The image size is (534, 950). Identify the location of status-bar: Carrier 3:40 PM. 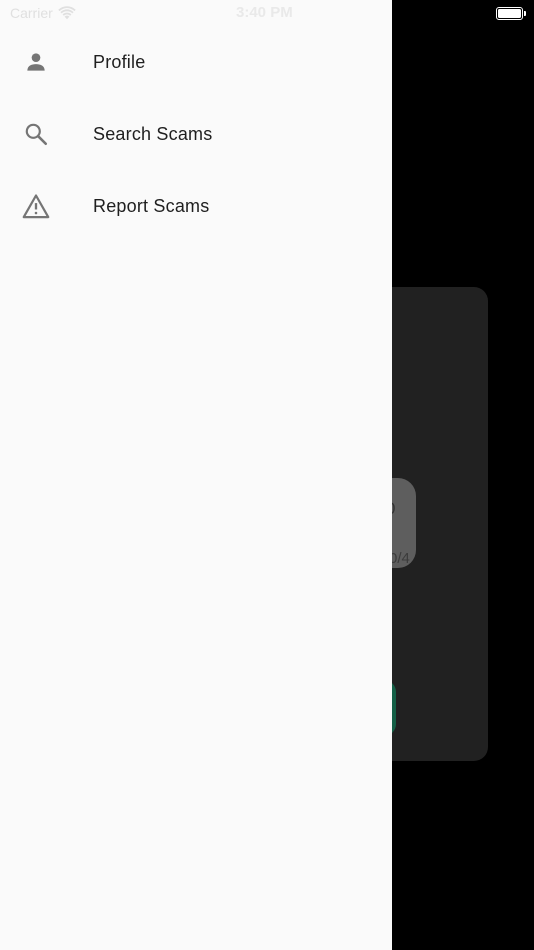
(267, 14).